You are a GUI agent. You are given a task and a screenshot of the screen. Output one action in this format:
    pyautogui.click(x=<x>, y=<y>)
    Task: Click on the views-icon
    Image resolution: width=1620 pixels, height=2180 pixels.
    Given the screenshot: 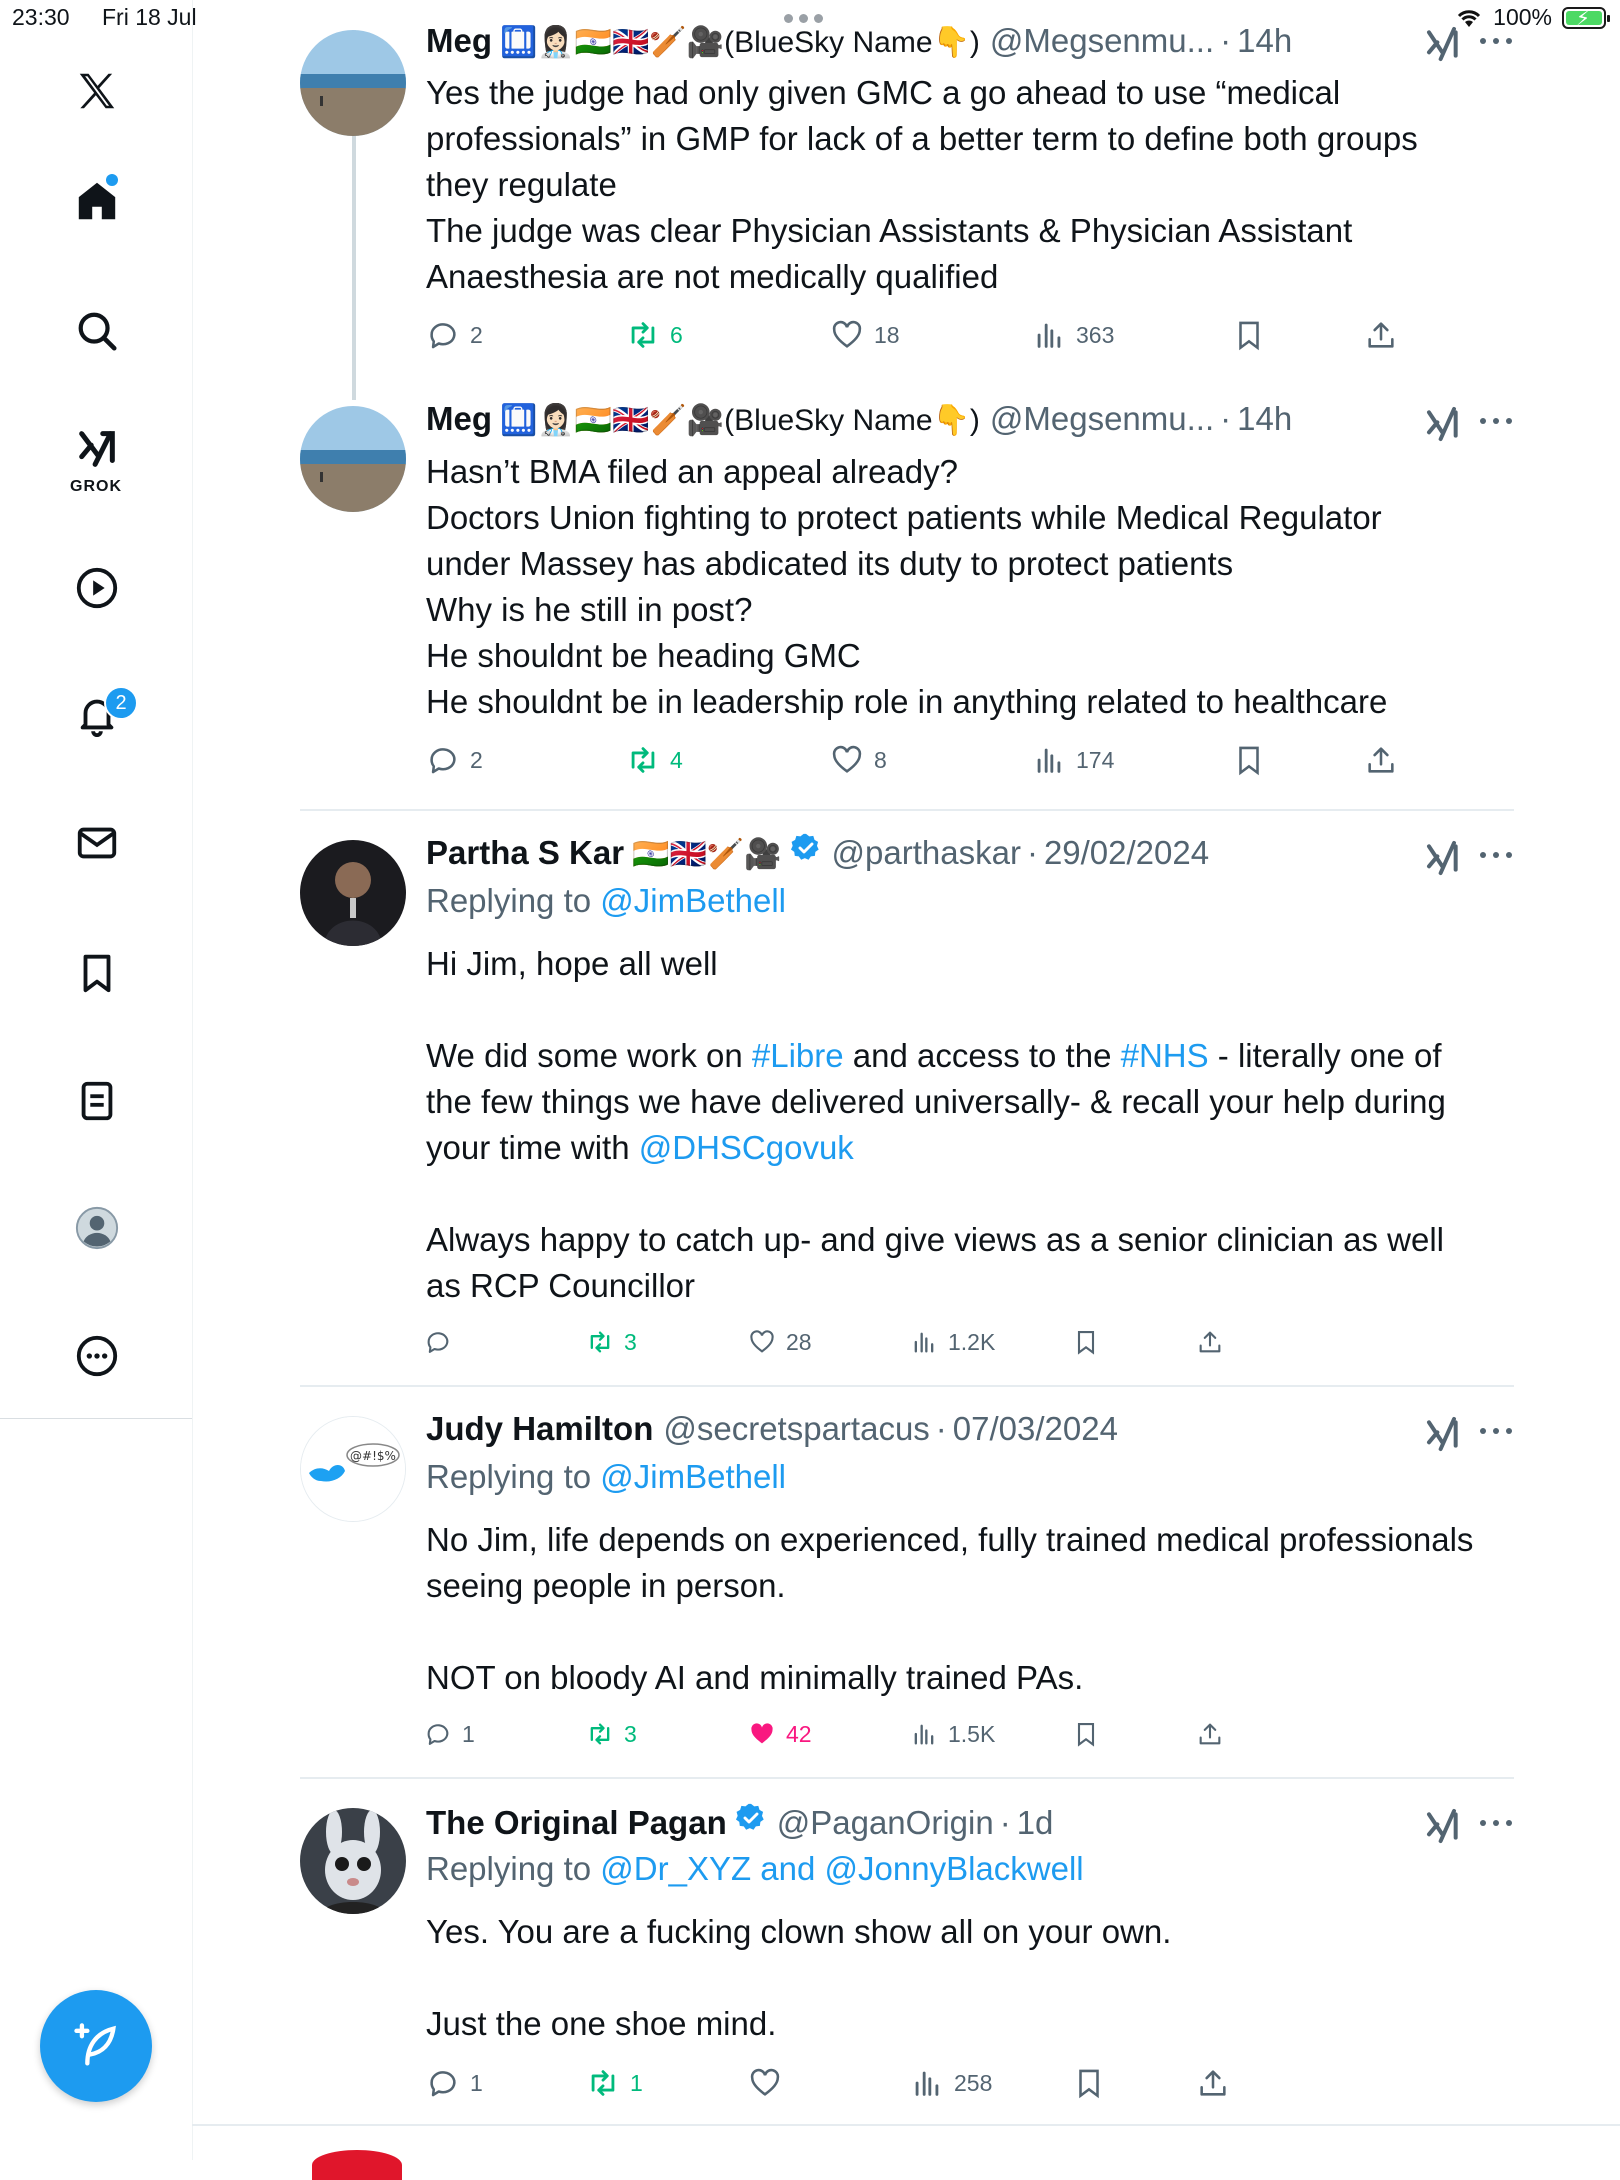 What is the action you would take?
    pyautogui.click(x=924, y=1734)
    